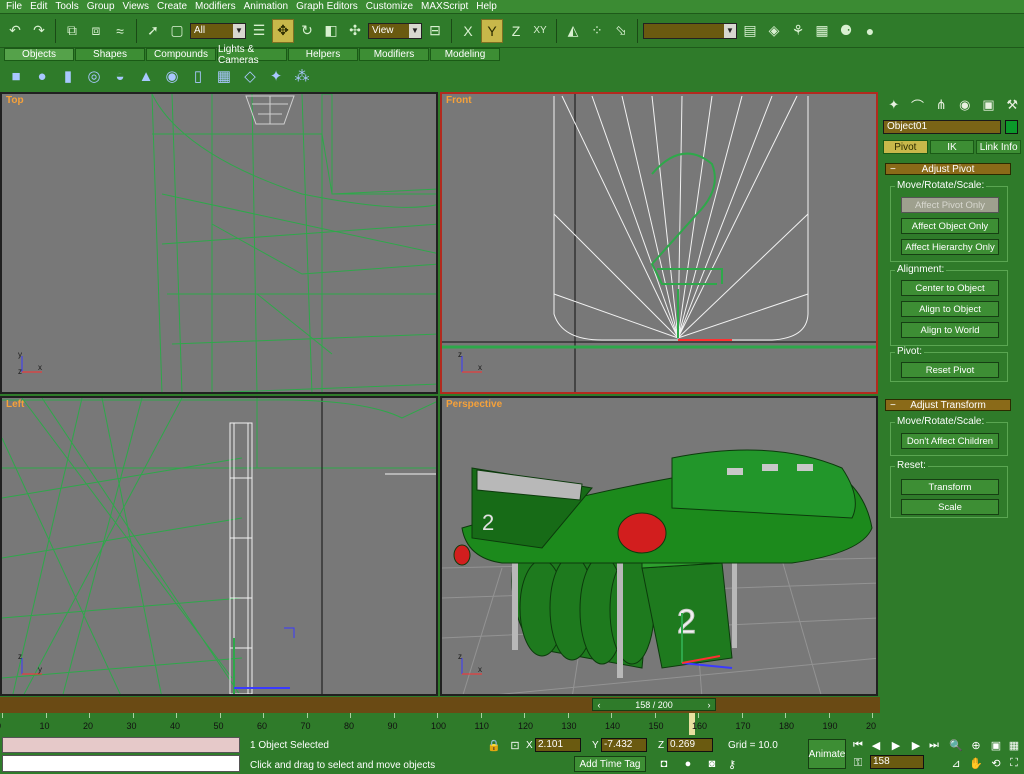 This screenshot has width=1024, height=774. I want to click on tab-ik: IK, so click(952, 147).